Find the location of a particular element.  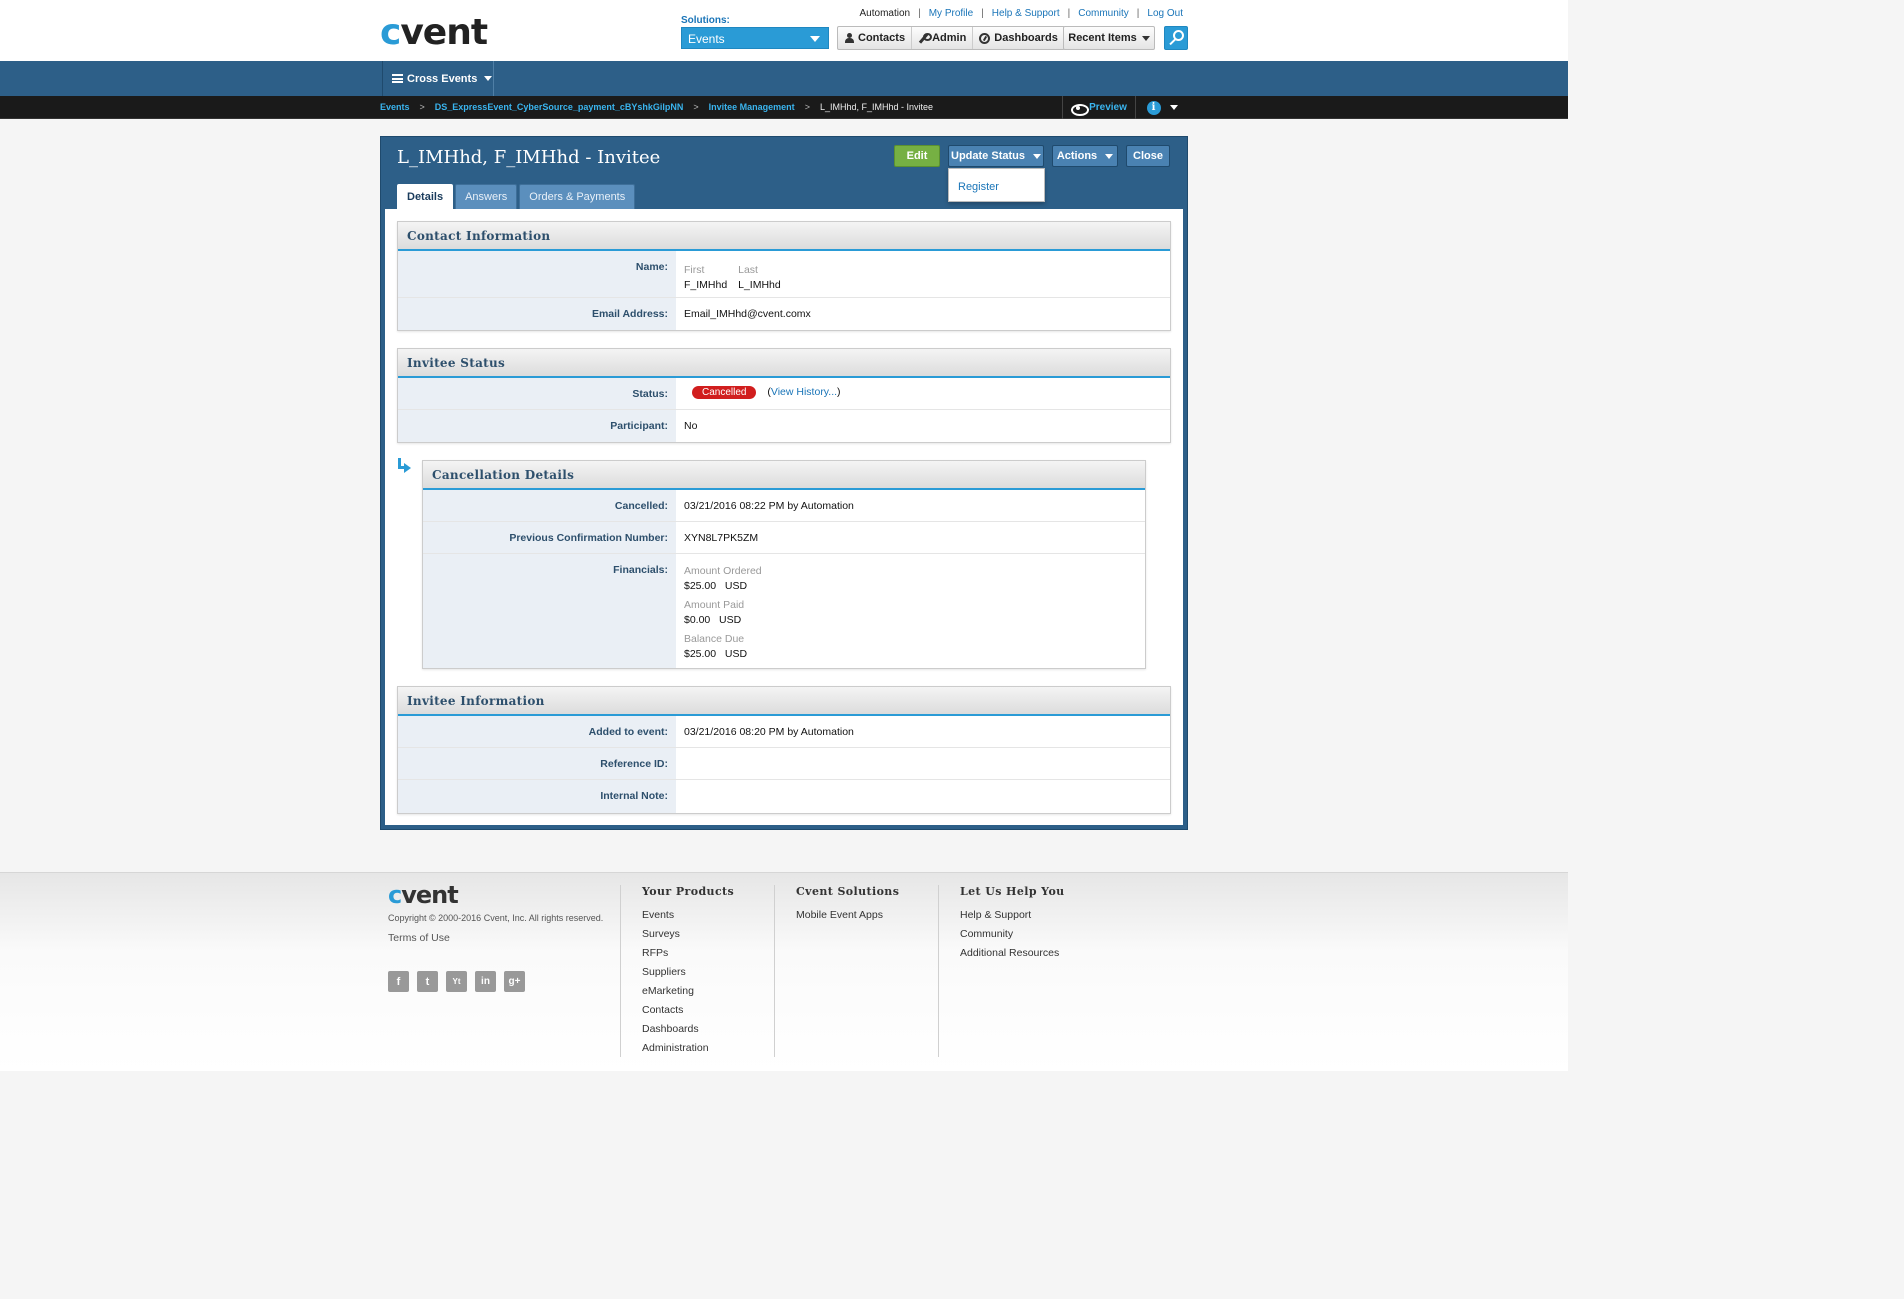

balance-due-label: Balance Due is located at coordinates (714, 639).